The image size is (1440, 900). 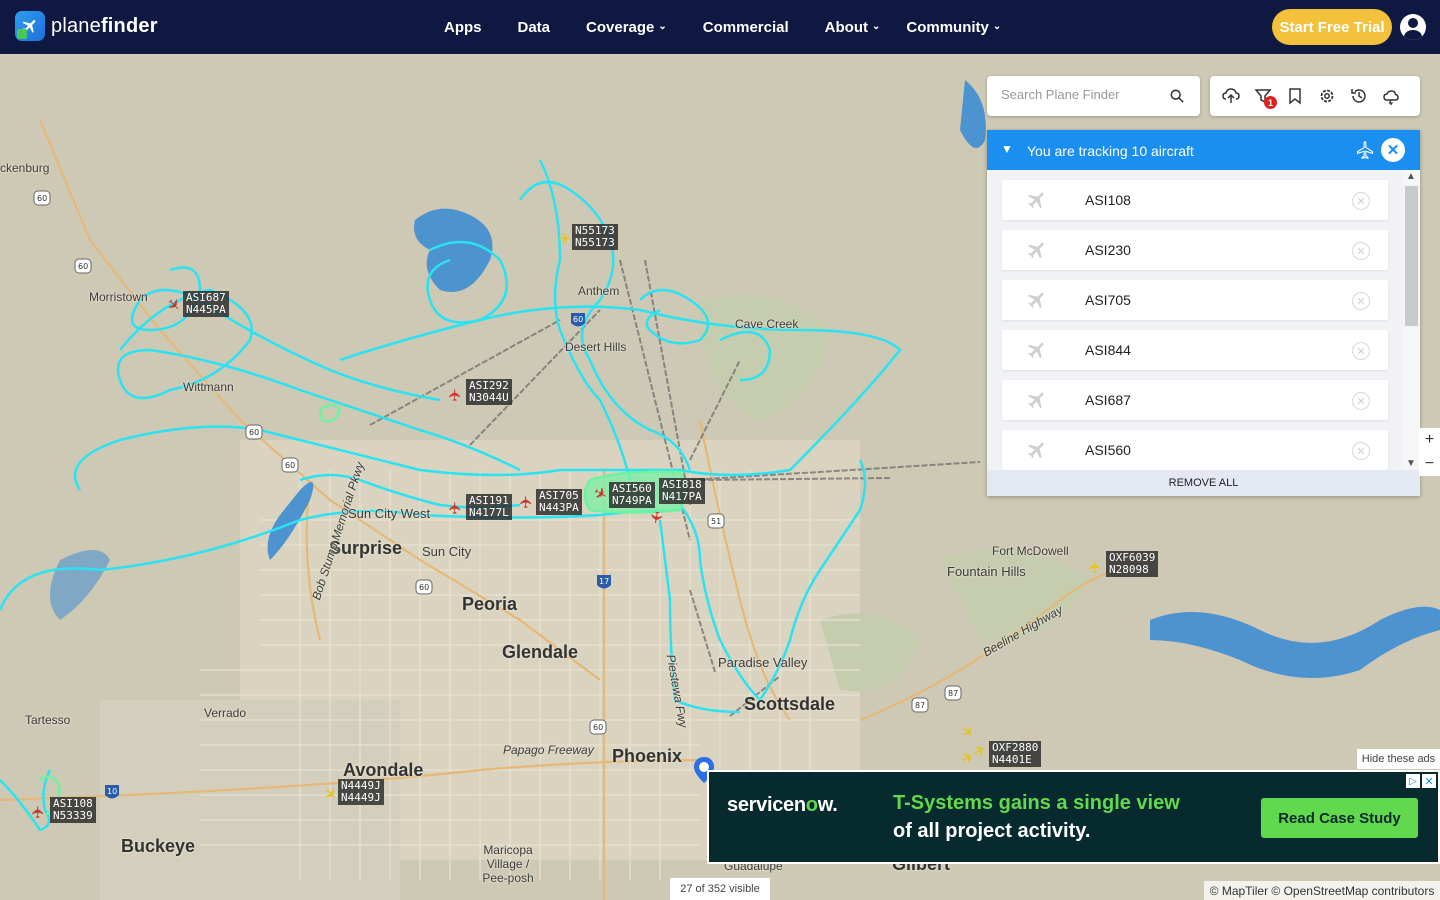 I want to click on zoom-control: + −, so click(x=1429, y=452).